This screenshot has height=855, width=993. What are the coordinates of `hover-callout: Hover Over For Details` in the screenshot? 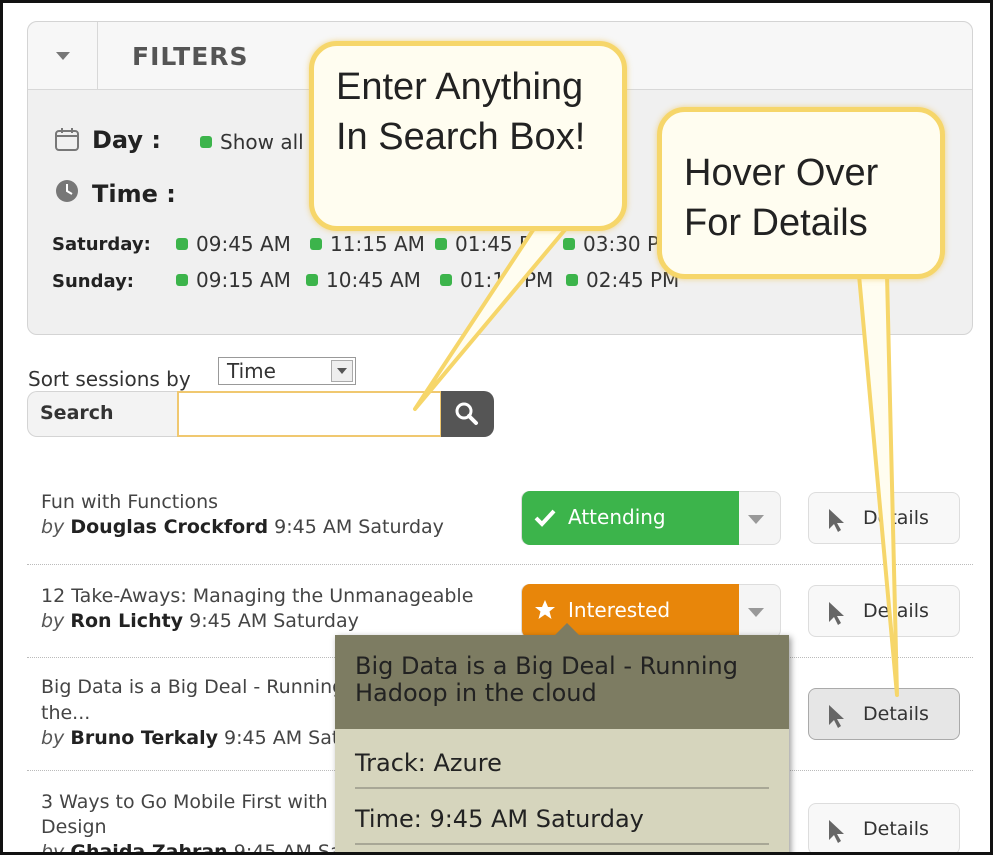 It's located at (801, 193).